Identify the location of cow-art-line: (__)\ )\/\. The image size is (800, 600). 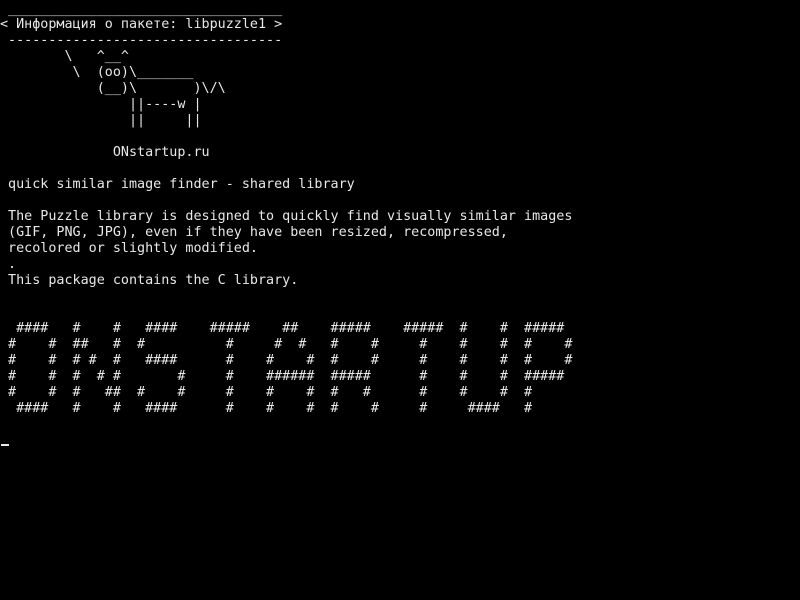
(113, 88).